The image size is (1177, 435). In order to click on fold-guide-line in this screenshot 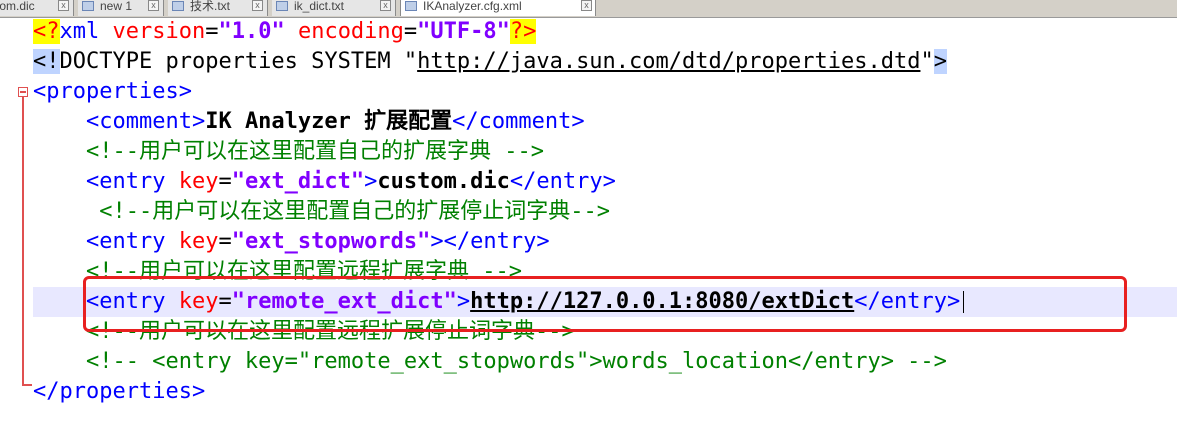, I will do `click(23, 241)`.